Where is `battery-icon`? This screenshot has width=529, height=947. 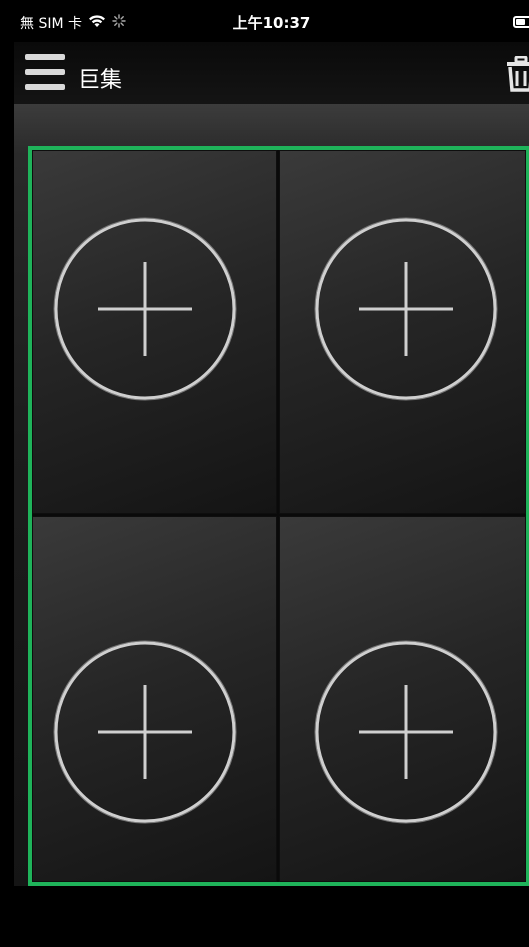 battery-icon is located at coordinates (521, 22).